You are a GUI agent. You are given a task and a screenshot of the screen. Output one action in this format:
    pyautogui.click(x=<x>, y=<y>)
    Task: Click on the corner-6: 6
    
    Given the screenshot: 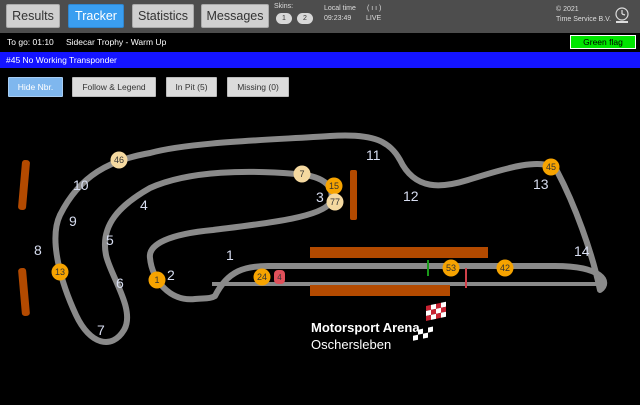 What is the action you would take?
    pyautogui.click(x=120, y=283)
    